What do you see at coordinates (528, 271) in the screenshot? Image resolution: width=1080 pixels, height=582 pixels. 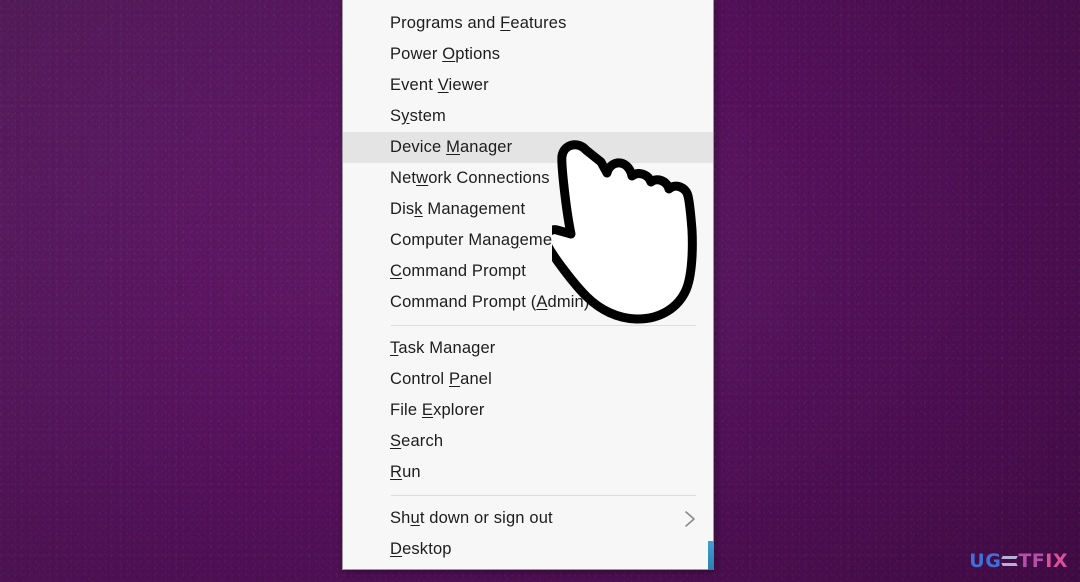 I see `menu-item-command-prompt: Command Prompt` at bounding box center [528, 271].